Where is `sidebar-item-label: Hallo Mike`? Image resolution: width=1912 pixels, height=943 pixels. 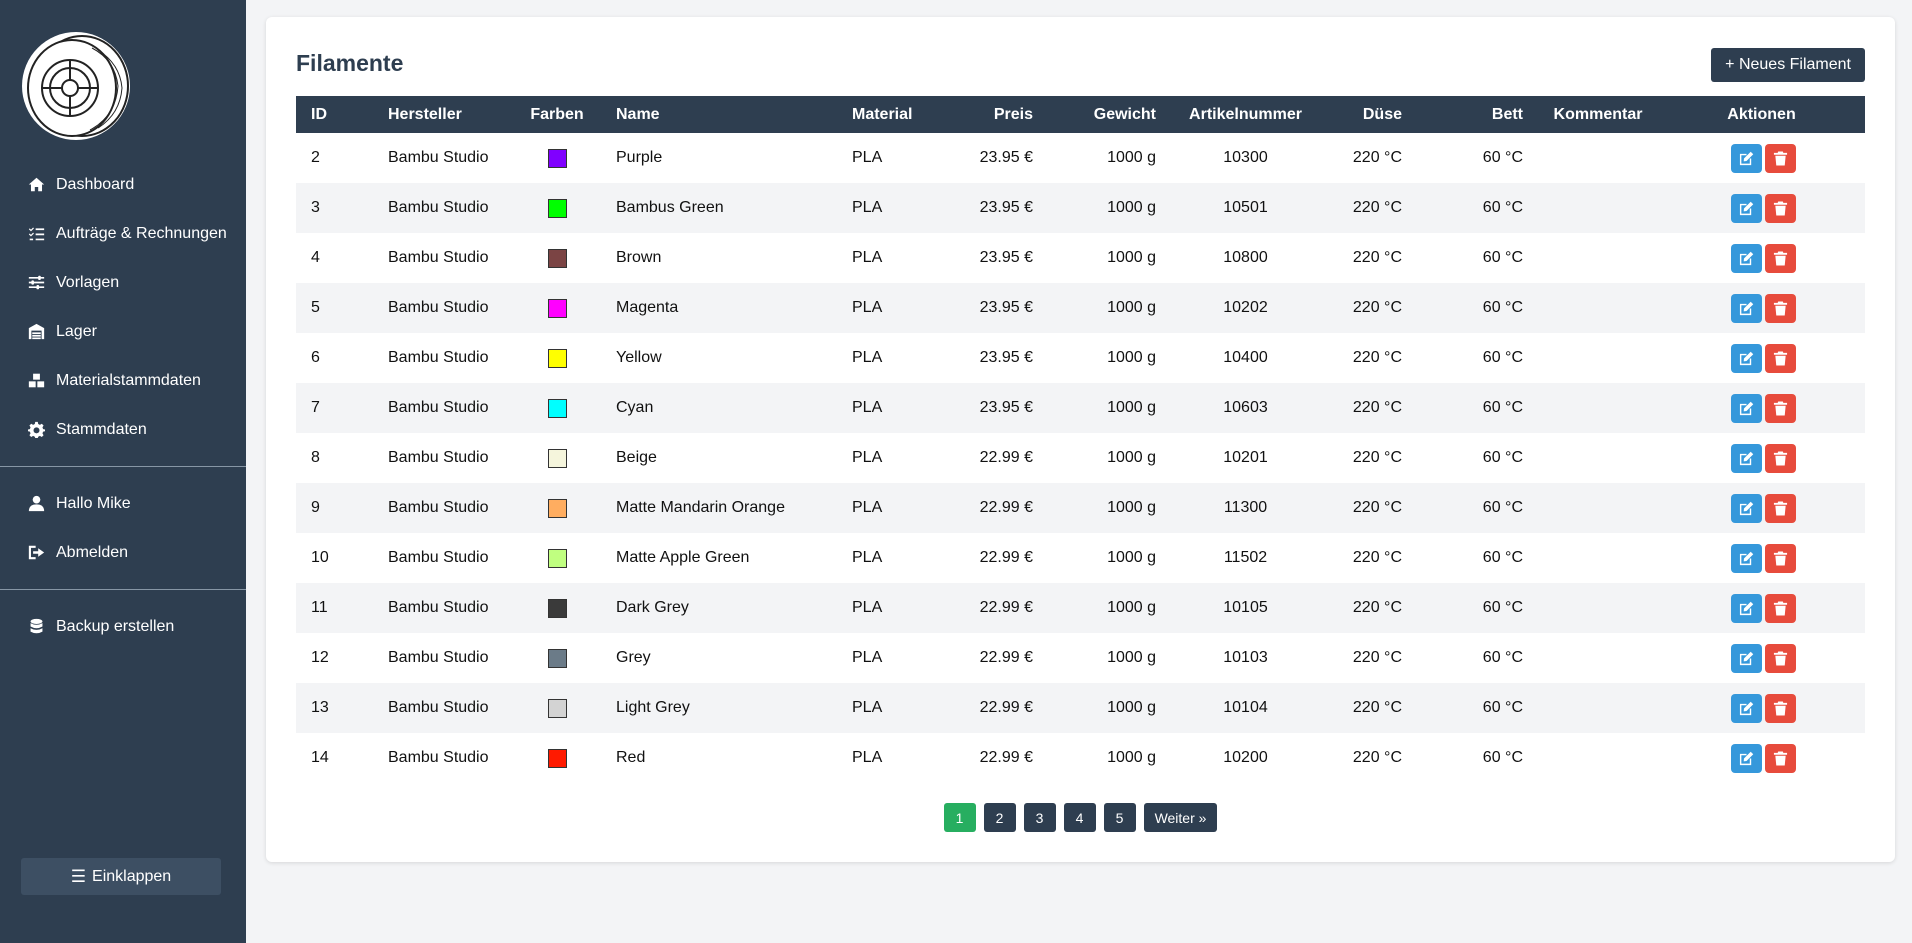
sidebar-item-label: Hallo Mike is located at coordinates (93, 503).